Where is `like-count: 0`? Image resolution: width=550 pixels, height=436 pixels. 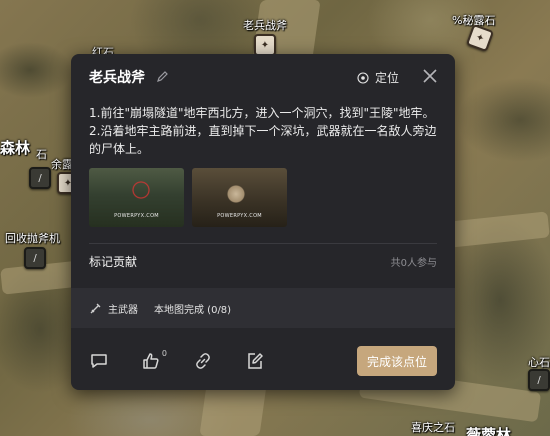
like-count: 0 is located at coordinates (164, 353).